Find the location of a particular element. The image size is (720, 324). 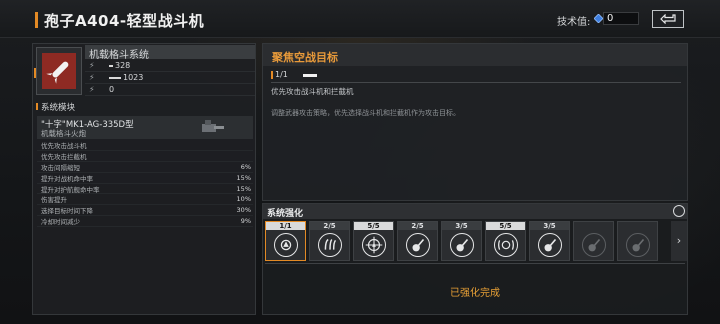

effect-name: 伤害提升 is located at coordinates (54, 200).